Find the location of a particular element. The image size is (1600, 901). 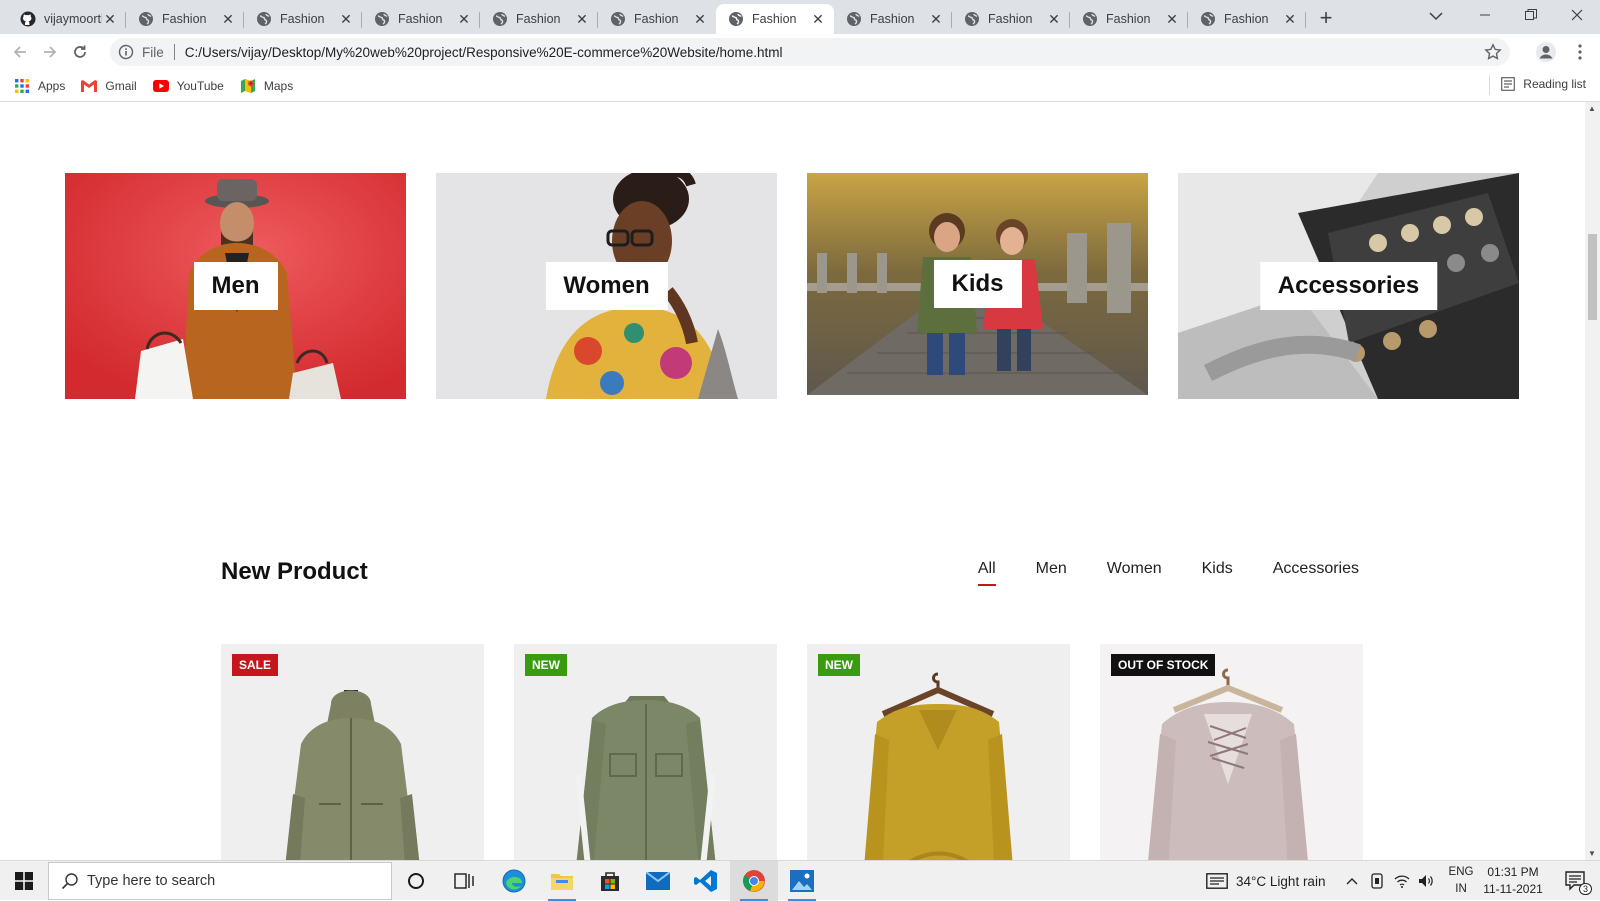

arrow-left-icon is located at coordinates (19, 52).